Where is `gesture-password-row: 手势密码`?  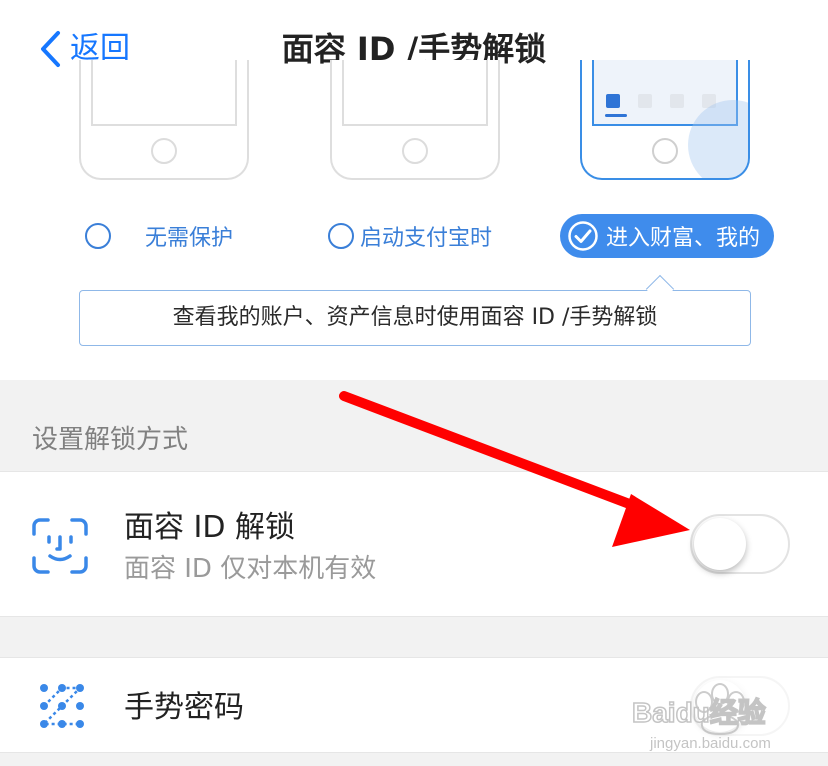
gesture-password-row: 手势密码 is located at coordinates (414, 705).